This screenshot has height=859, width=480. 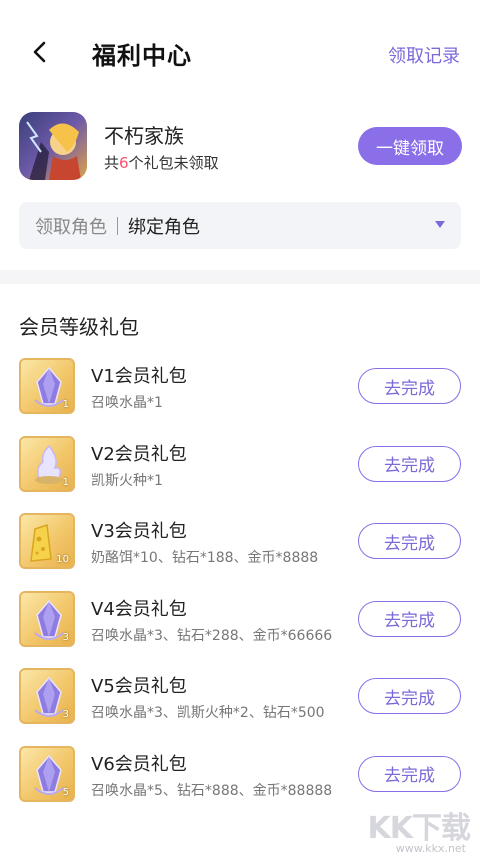 What do you see at coordinates (424, 55) in the screenshot?
I see `claim-records-link: 领取记录` at bounding box center [424, 55].